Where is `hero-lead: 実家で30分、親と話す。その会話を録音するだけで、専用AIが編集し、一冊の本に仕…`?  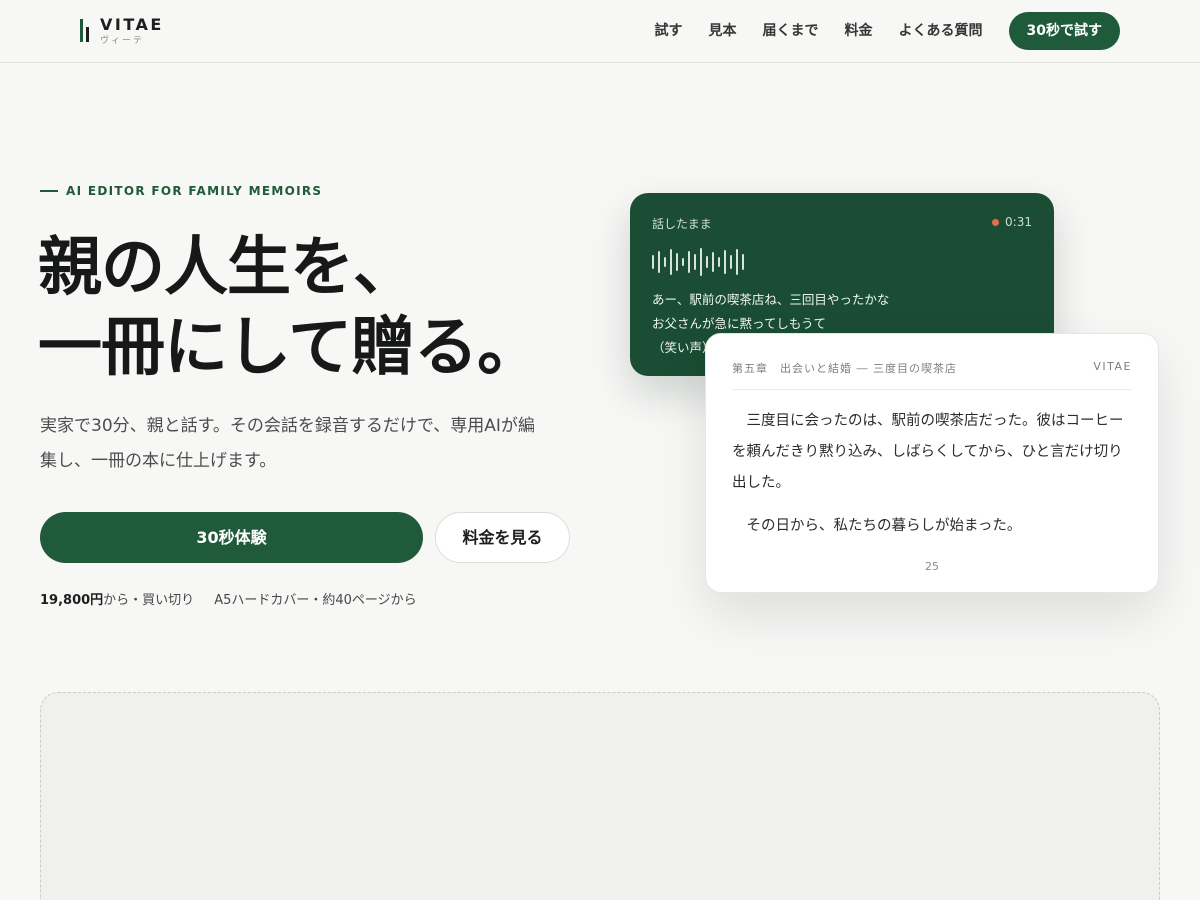
hero-lead: 実家で30分、親と話す。その会話を録音するだけで、専用AIが編集し、一冊の本に仕… is located at coordinates (287, 443).